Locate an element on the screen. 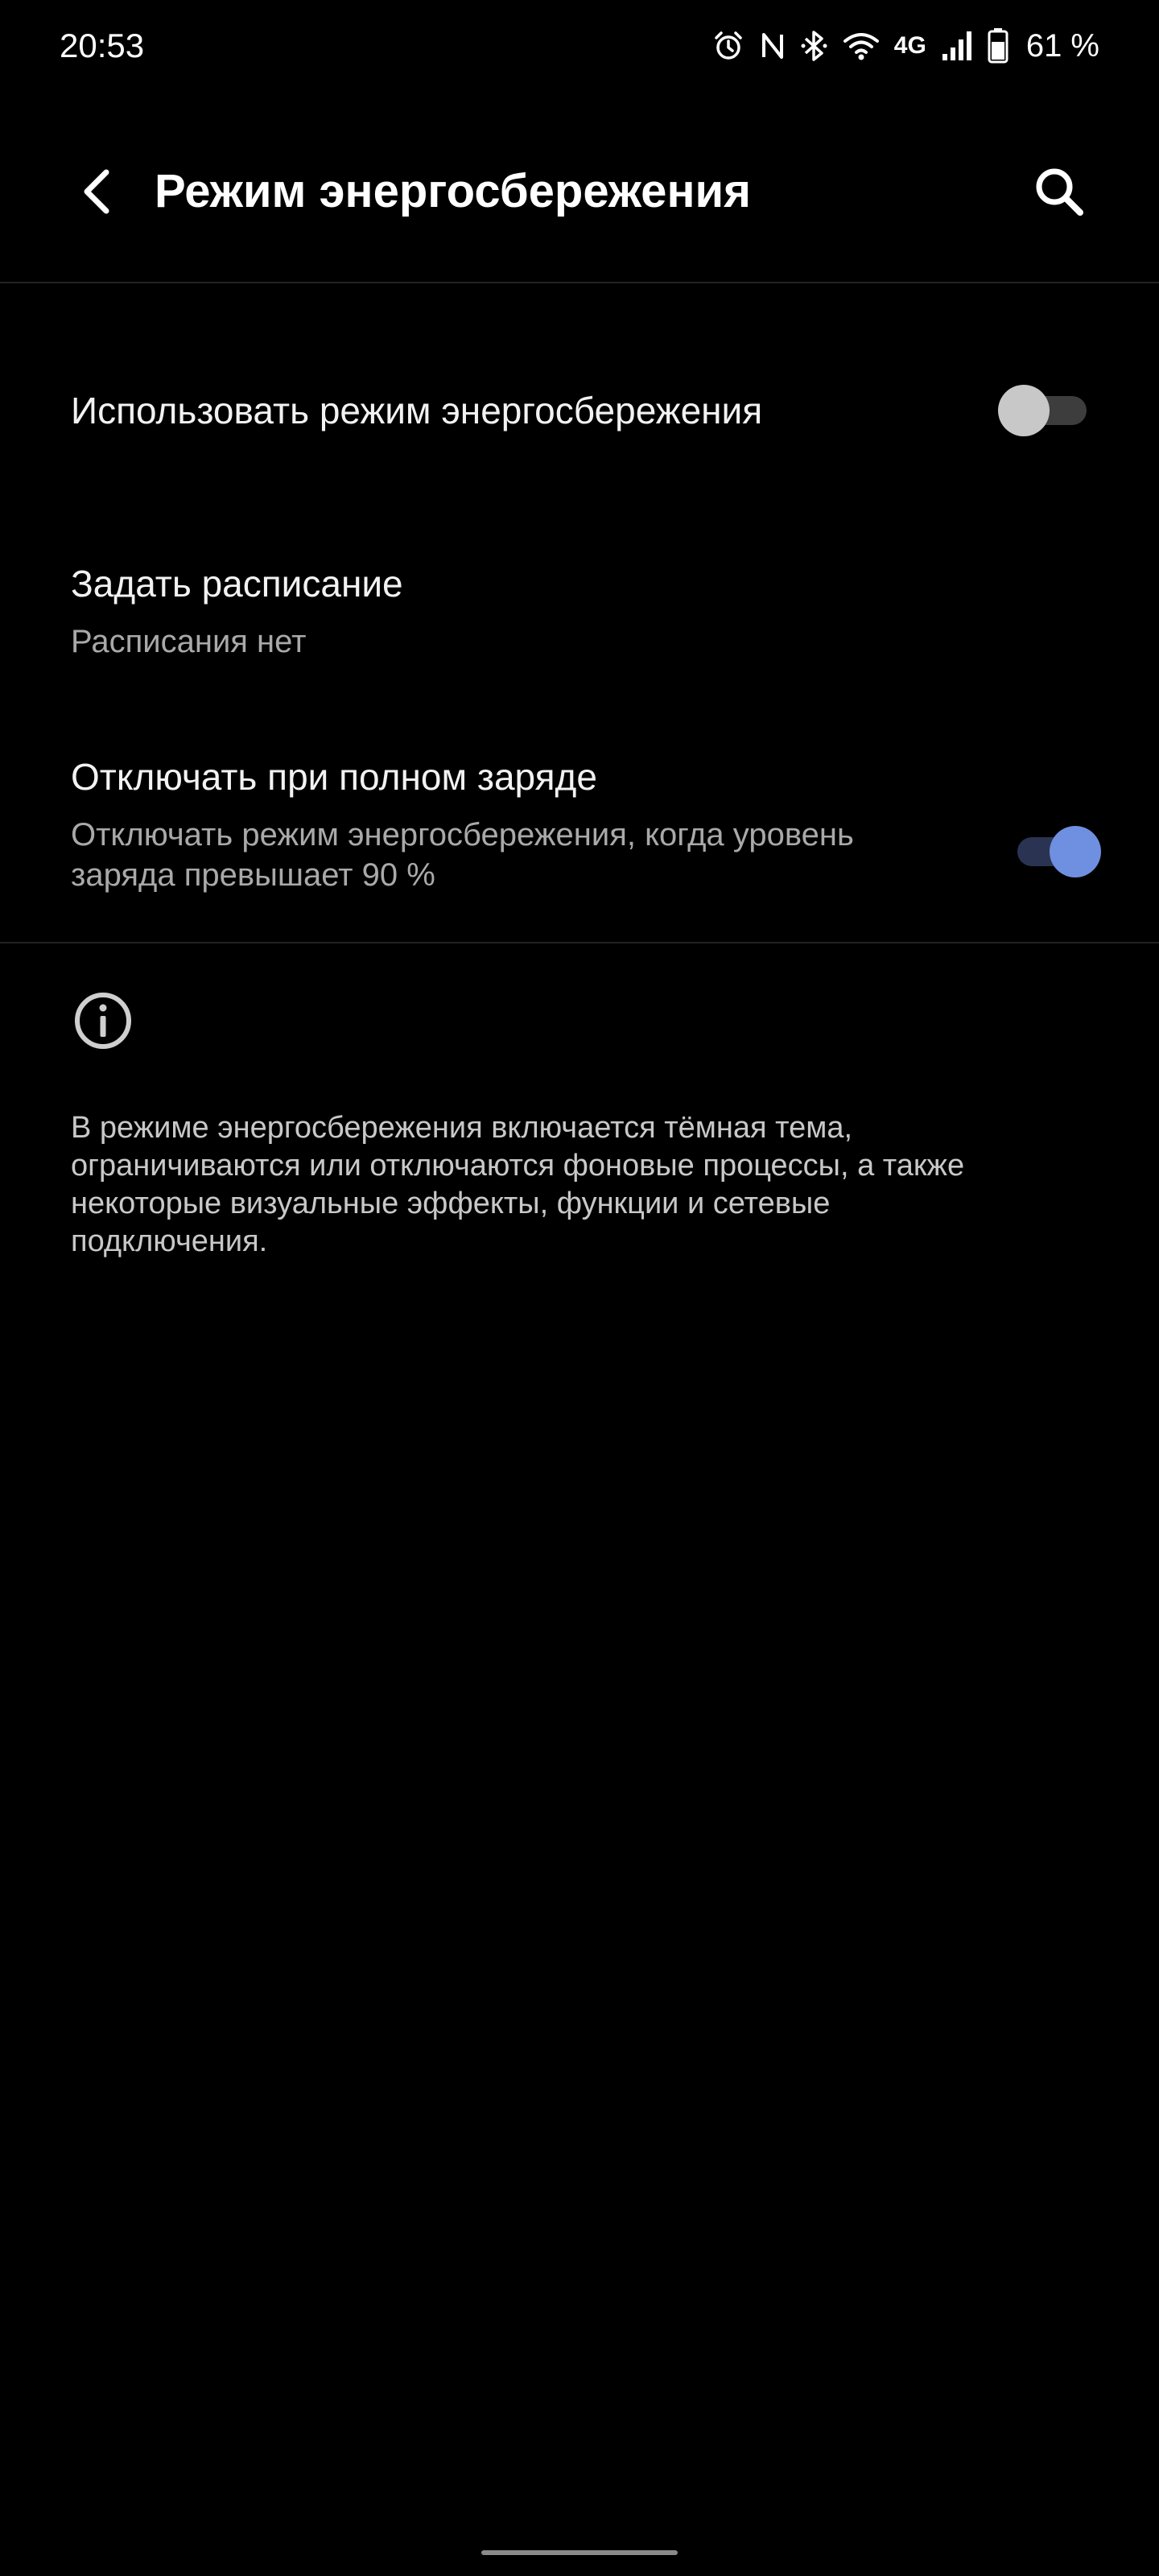  battery-percent: 61 % is located at coordinates (1062, 46).